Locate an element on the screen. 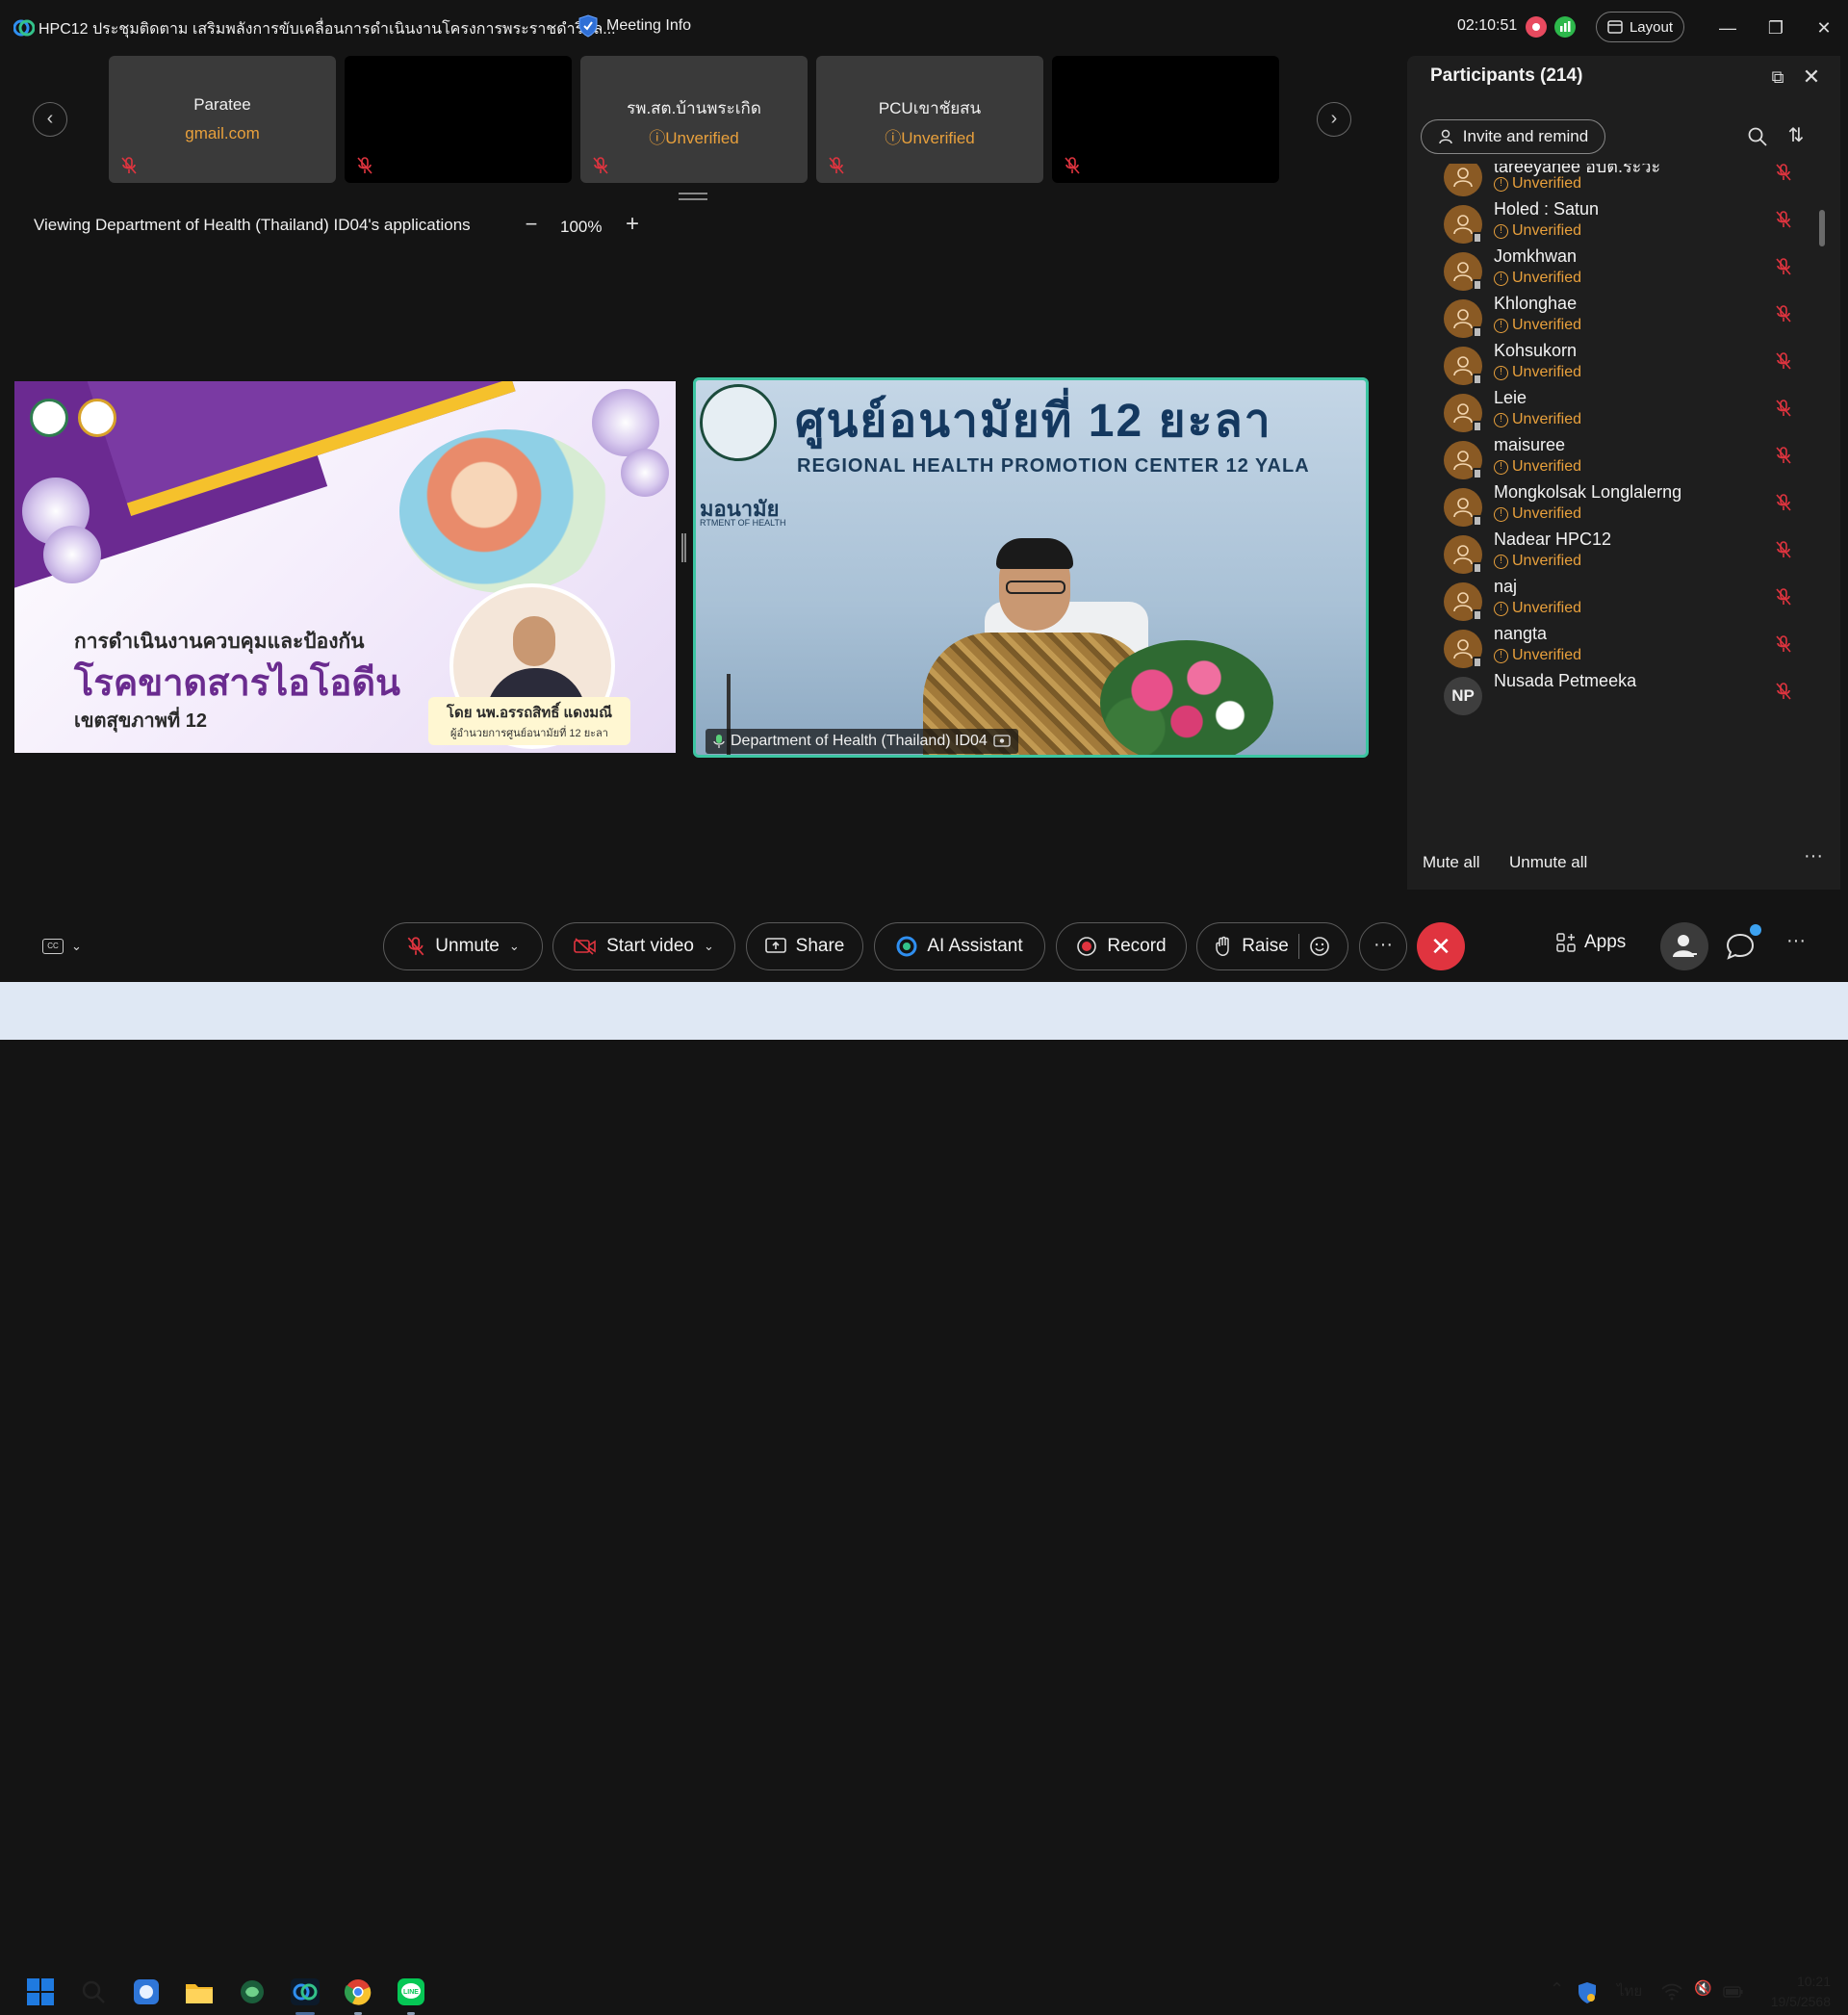  system-date: 19/5/2568 is located at coordinates (1794, 2001).